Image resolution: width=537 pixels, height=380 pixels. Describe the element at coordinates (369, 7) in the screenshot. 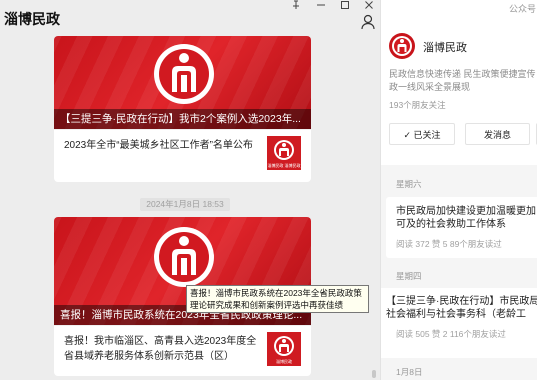

I see `close-icon` at that location.